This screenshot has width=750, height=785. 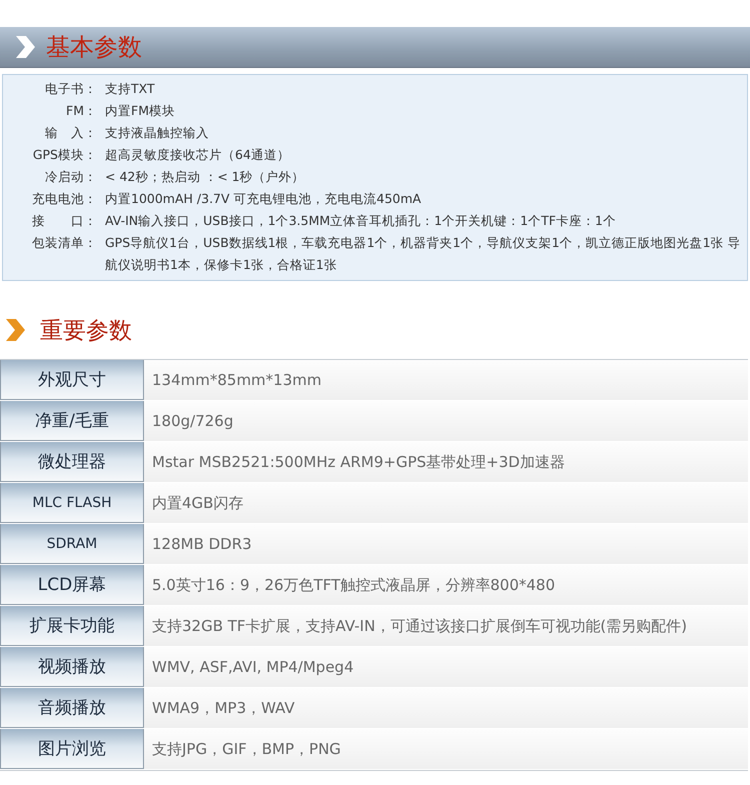 What do you see at coordinates (423, 254) in the screenshot?
I see `spec-value: GPS导航仪1台，USB数据线1根，车载充电器1个，机器背夹1个，导航仪支架1个，凯立德正版地图光盘1张 导航仪说明书1本，保修卡1张，合格证1张` at bounding box center [423, 254].